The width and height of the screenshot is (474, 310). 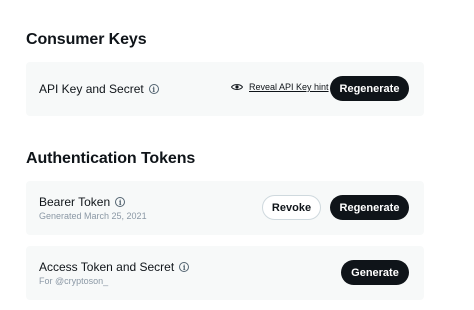 What do you see at coordinates (289, 87) in the screenshot?
I see `reveal-api-key-hint-text: Reveal API Key hint` at bounding box center [289, 87].